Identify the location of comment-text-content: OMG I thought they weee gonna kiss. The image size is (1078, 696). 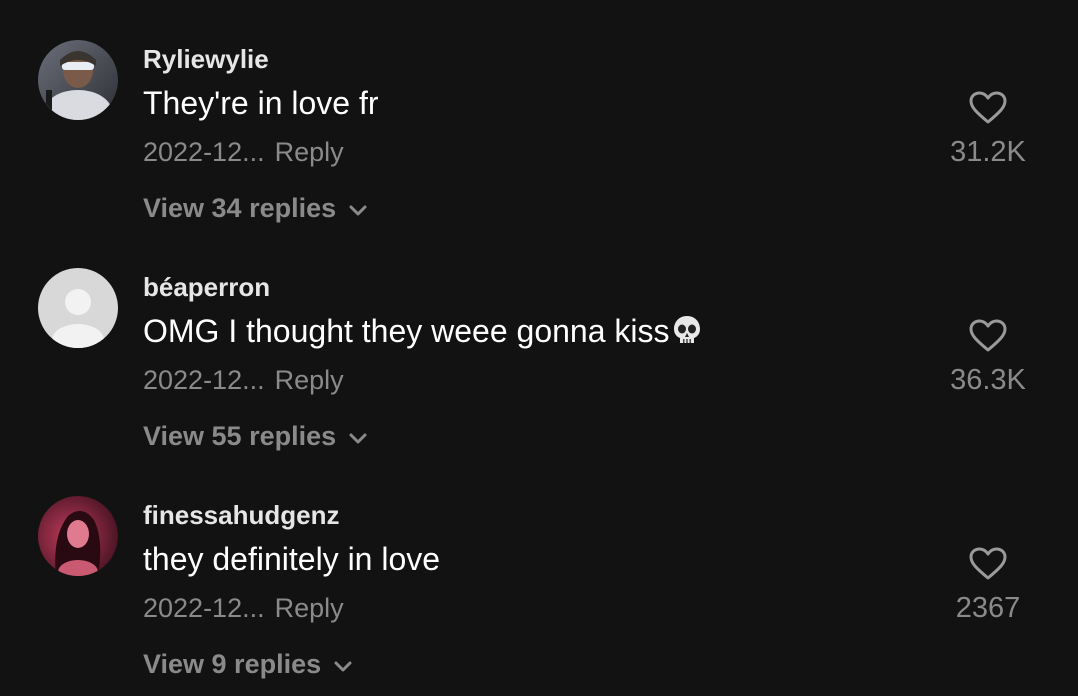
(406, 331).